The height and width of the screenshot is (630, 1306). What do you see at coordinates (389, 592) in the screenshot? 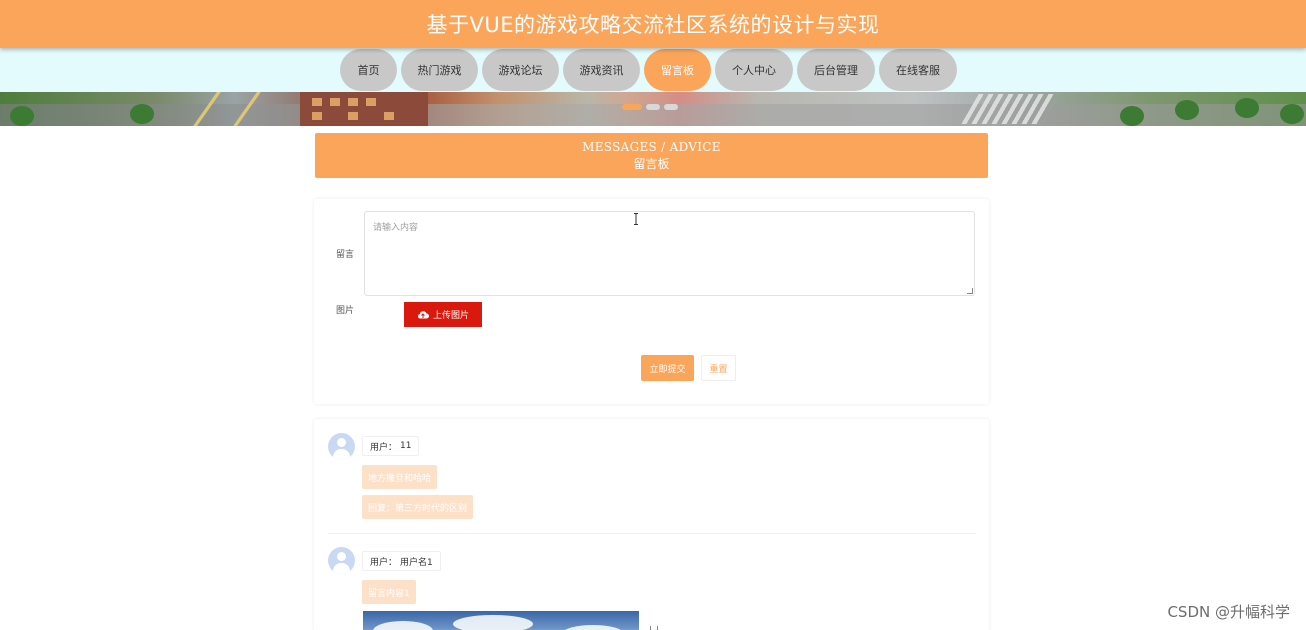
I see `comment-content: 留言内容1` at bounding box center [389, 592].